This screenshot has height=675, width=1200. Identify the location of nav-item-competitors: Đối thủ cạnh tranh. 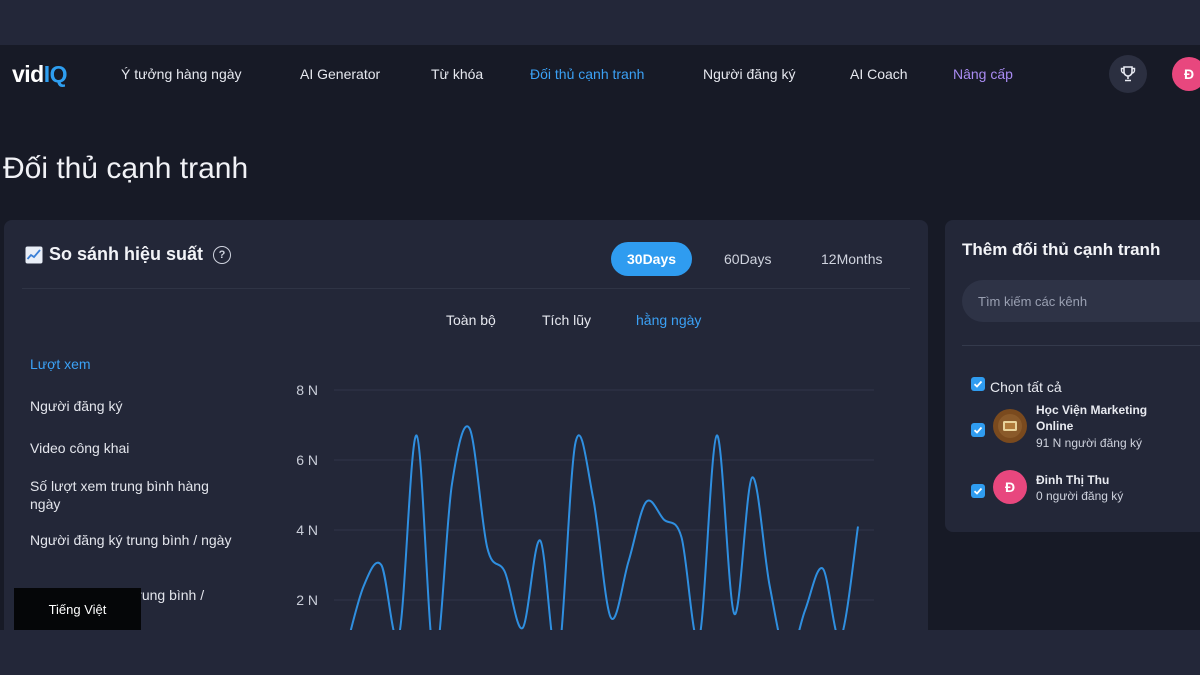
(587, 74).